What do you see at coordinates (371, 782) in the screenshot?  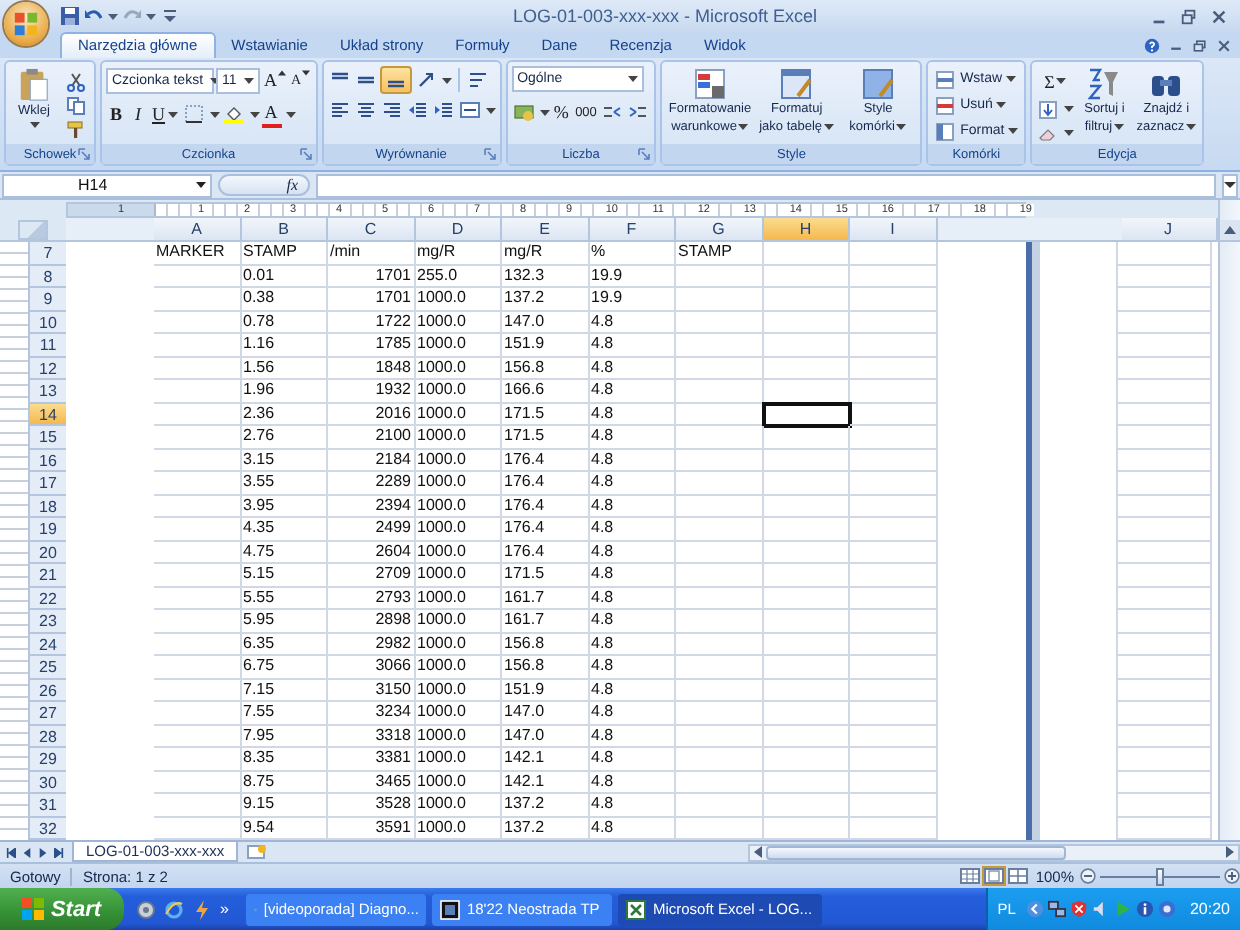 I see `table-cell: 3465` at bounding box center [371, 782].